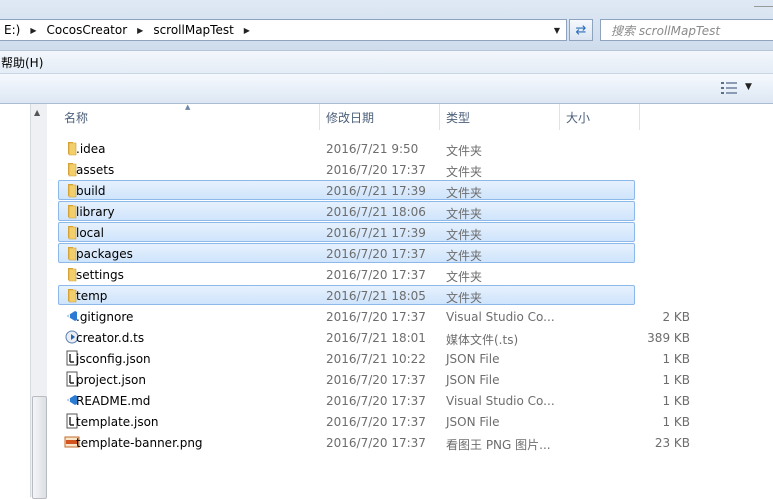  Describe the element at coordinates (372, 149) in the screenshot. I see `file-date: 2016/7/21 9:50` at that location.